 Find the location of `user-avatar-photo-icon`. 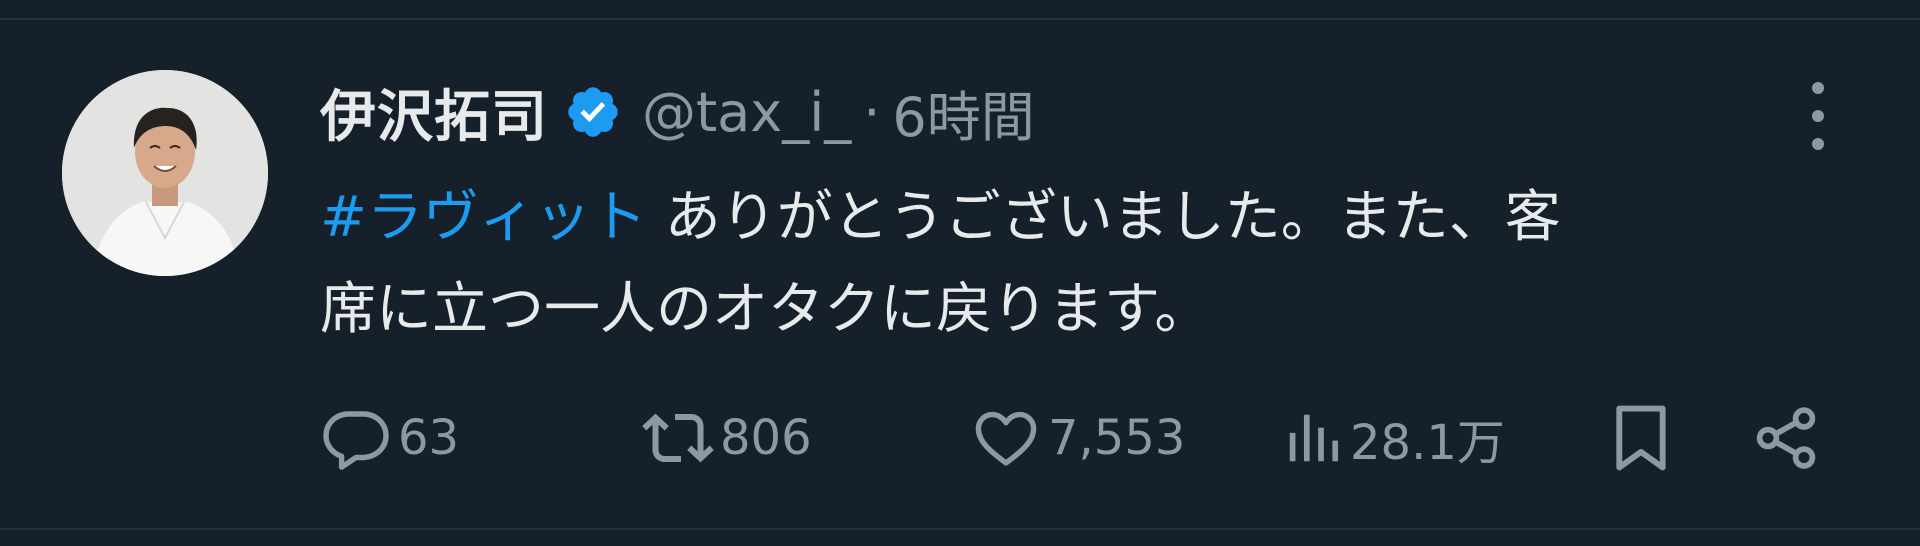

user-avatar-photo-icon is located at coordinates (165, 173).